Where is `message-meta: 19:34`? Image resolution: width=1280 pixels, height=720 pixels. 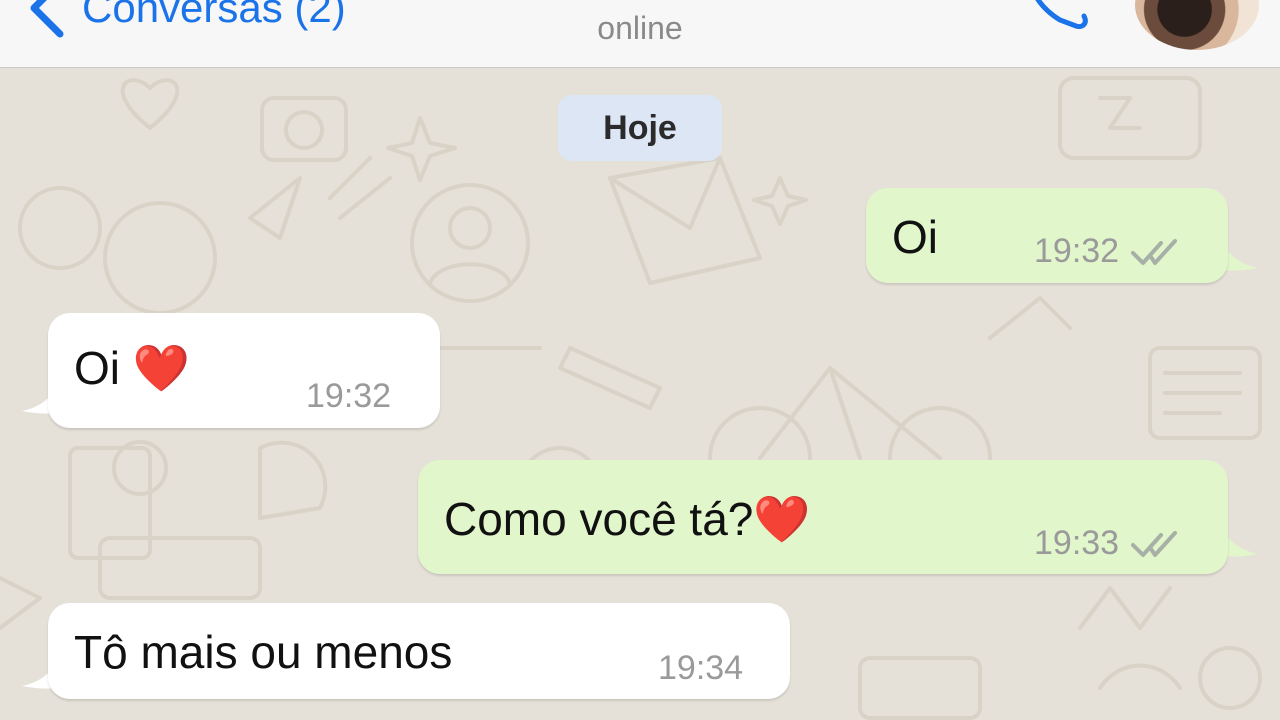 message-meta: 19:34 is located at coordinates (700, 668).